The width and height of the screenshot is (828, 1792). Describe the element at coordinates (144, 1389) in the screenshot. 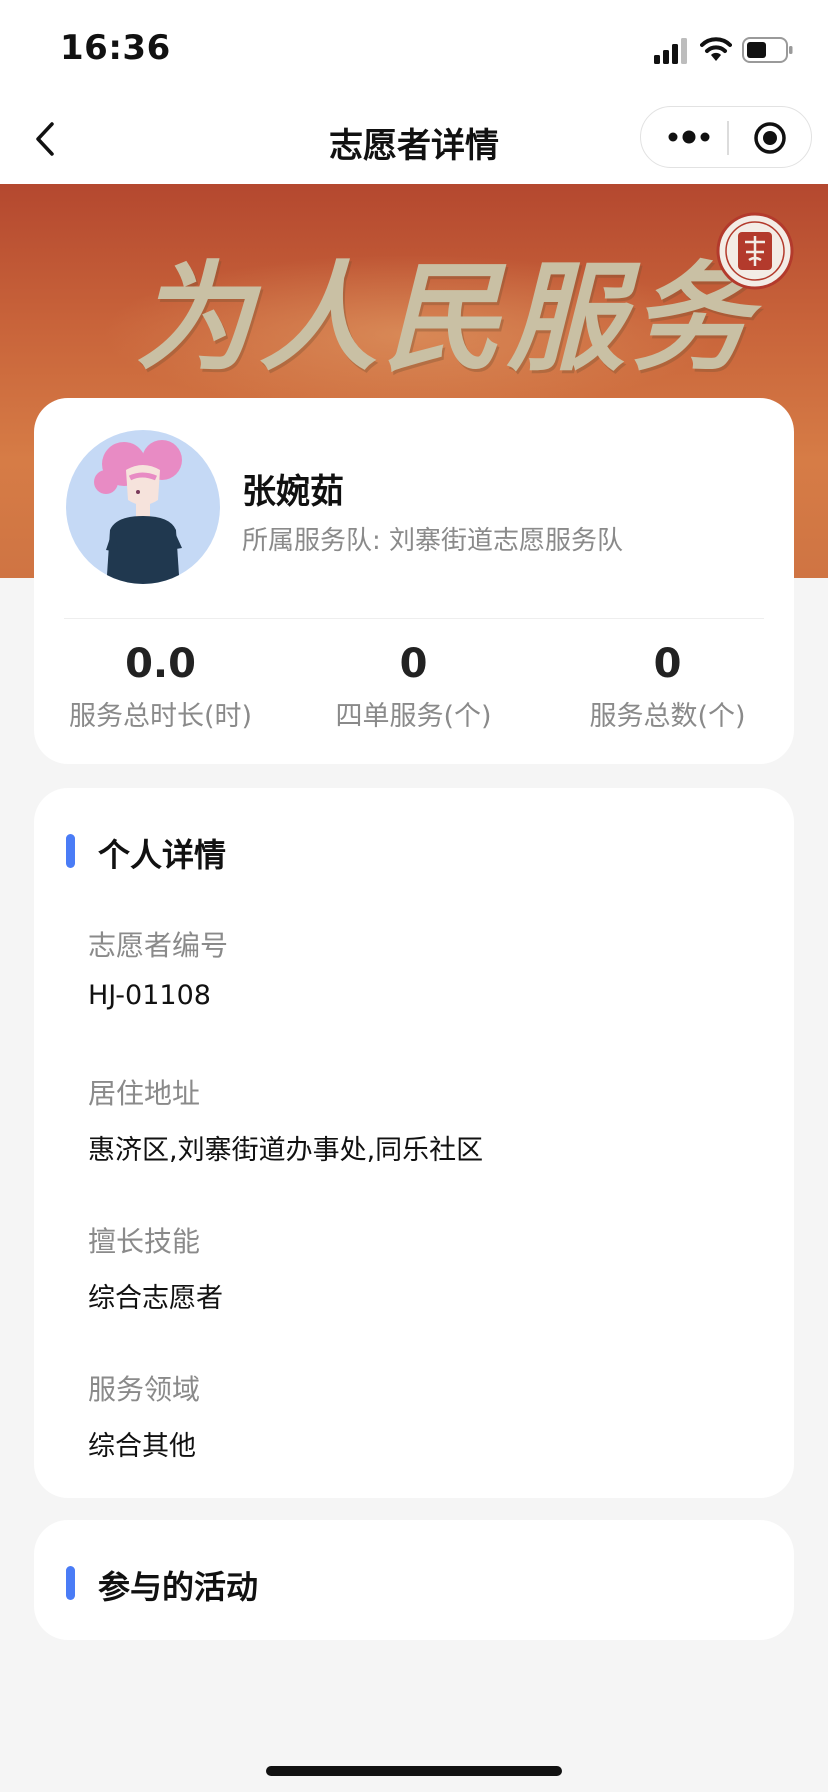

I see `field-label: 服务领域` at that location.